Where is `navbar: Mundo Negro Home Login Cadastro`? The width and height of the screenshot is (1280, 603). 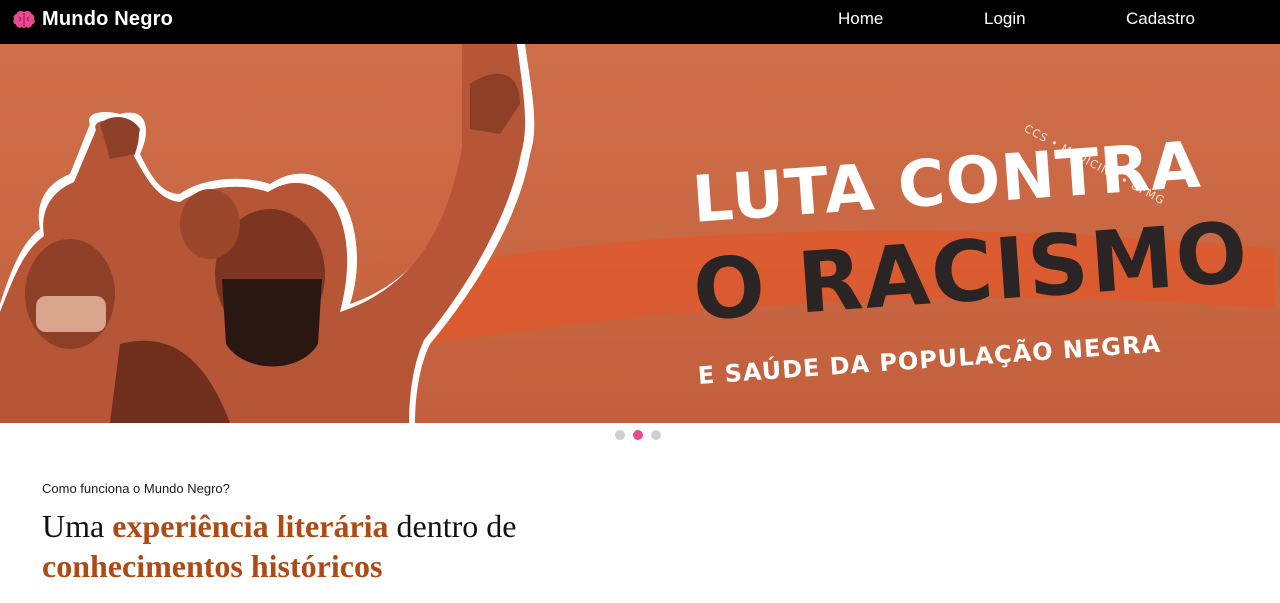
navbar: Mundo Negro Home Login Cadastro is located at coordinates (640, 22).